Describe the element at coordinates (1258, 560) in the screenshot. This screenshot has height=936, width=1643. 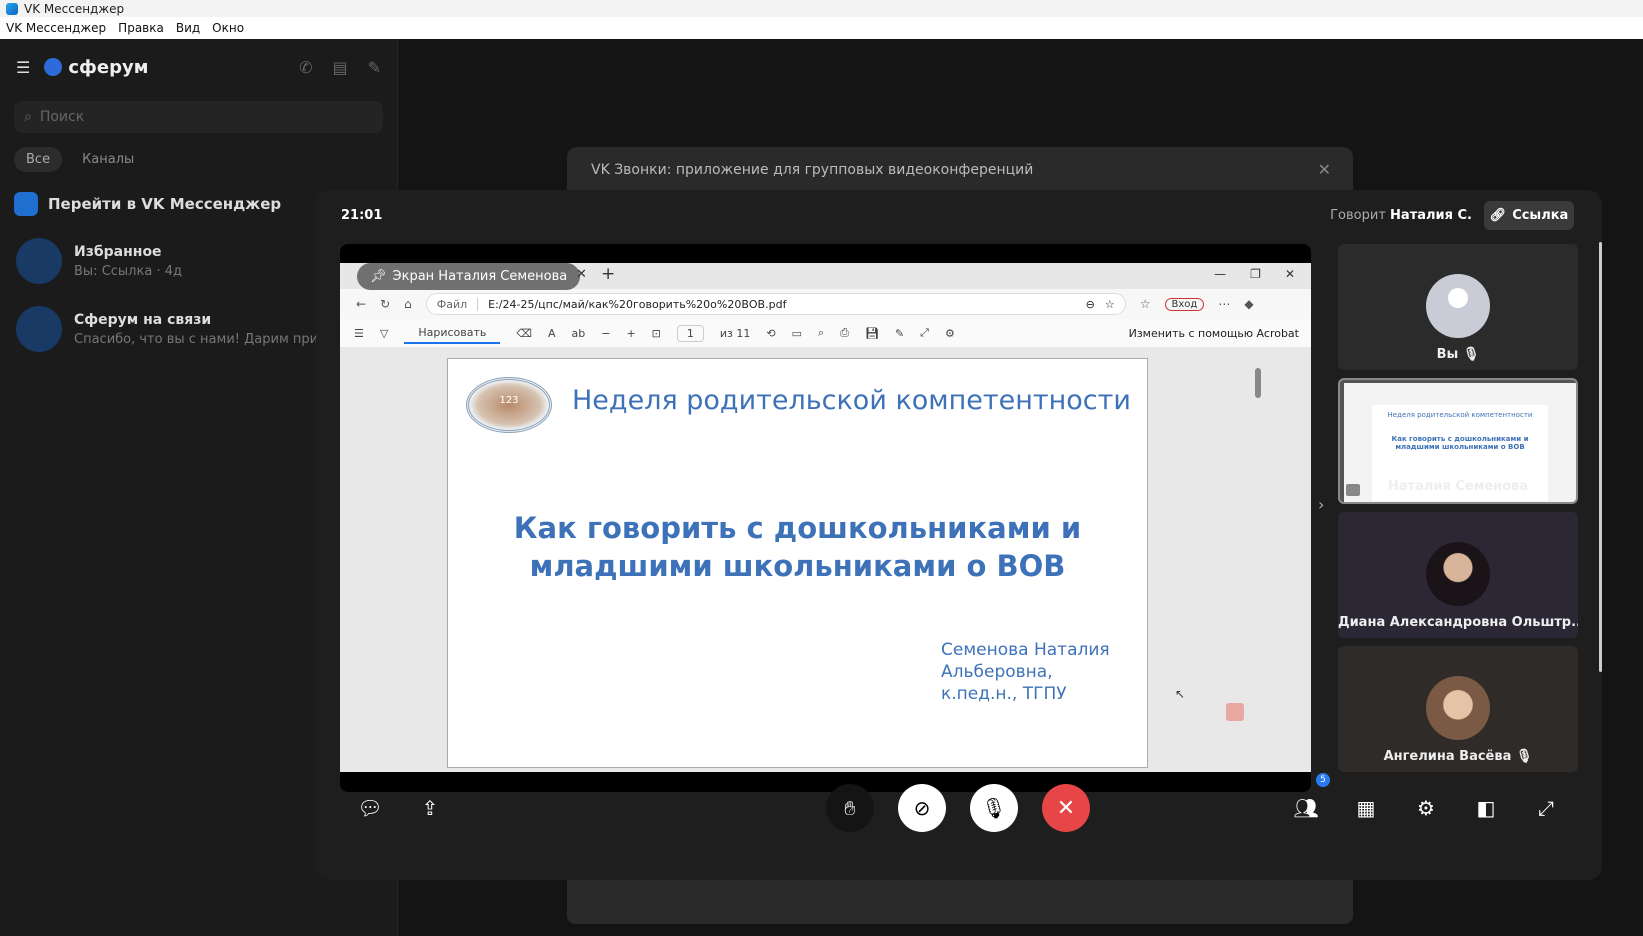
I see `pdf-scrollbar` at that location.